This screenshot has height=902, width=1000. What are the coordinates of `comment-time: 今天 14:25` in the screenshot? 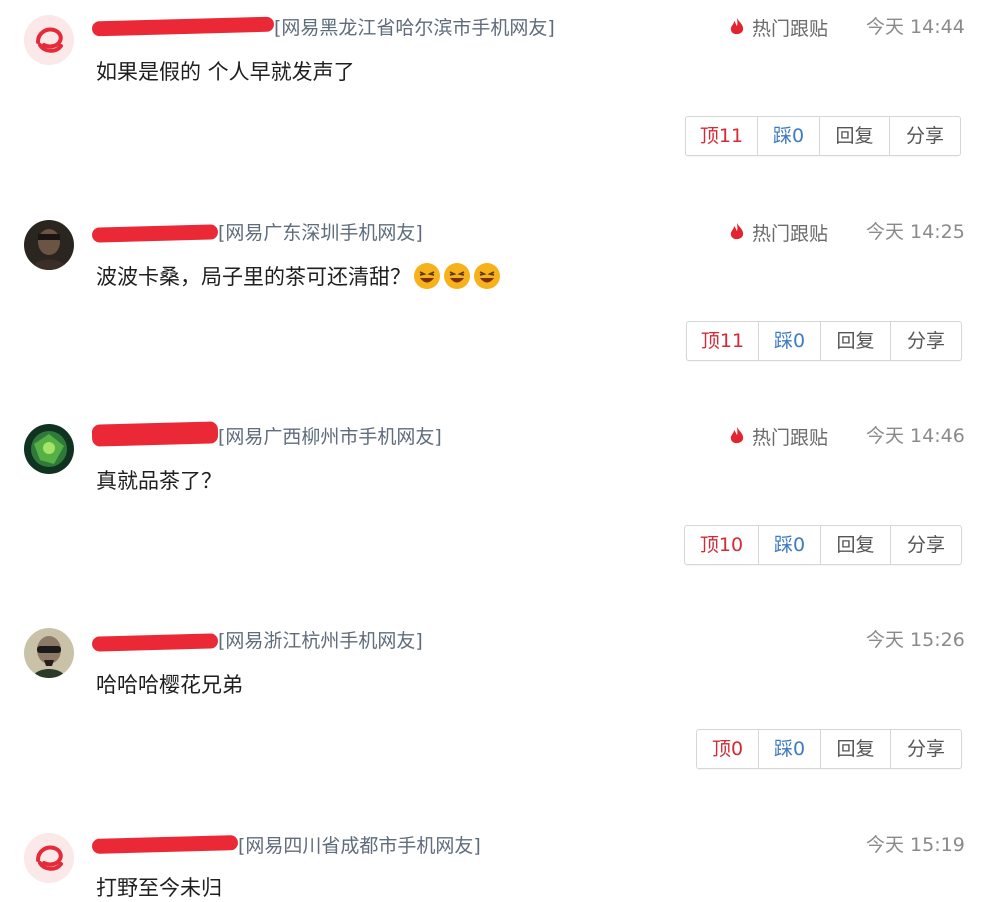 It's located at (915, 232).